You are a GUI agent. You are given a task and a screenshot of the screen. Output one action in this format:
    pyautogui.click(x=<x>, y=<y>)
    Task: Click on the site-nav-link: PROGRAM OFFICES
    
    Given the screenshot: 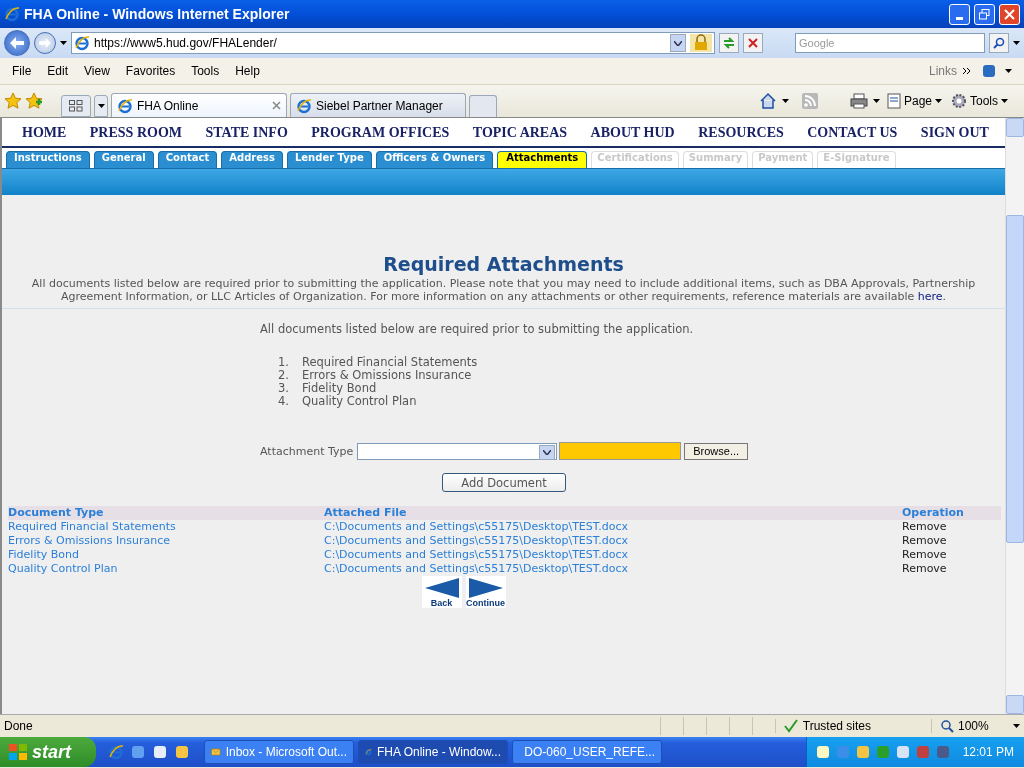 What is the action you would take?
    pyautogui.click(x=380, y=133)
    